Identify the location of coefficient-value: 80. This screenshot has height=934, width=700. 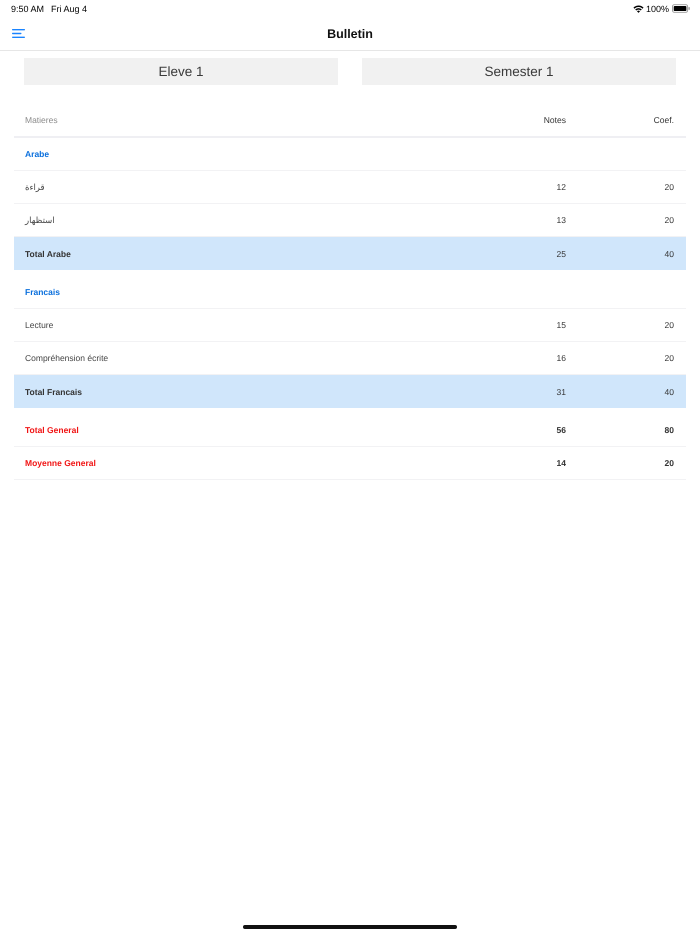
(669, 430).